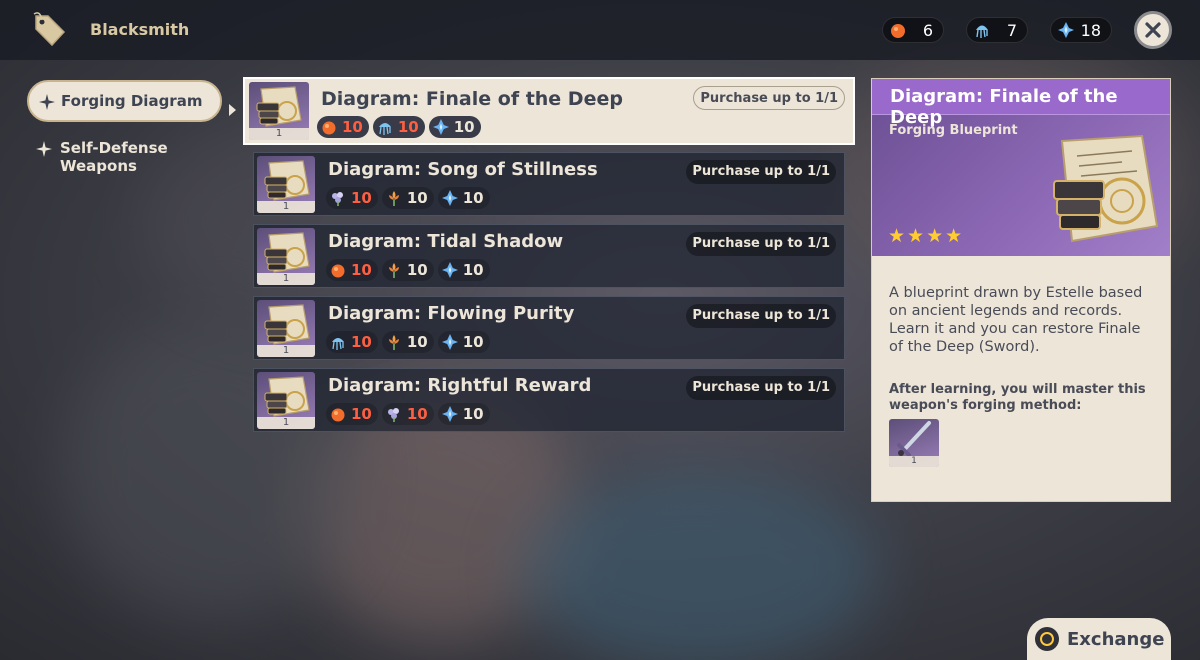 This screenshot has width=1200, height=660. I want to click on confirm-ring-icon, so click(1047, 639).